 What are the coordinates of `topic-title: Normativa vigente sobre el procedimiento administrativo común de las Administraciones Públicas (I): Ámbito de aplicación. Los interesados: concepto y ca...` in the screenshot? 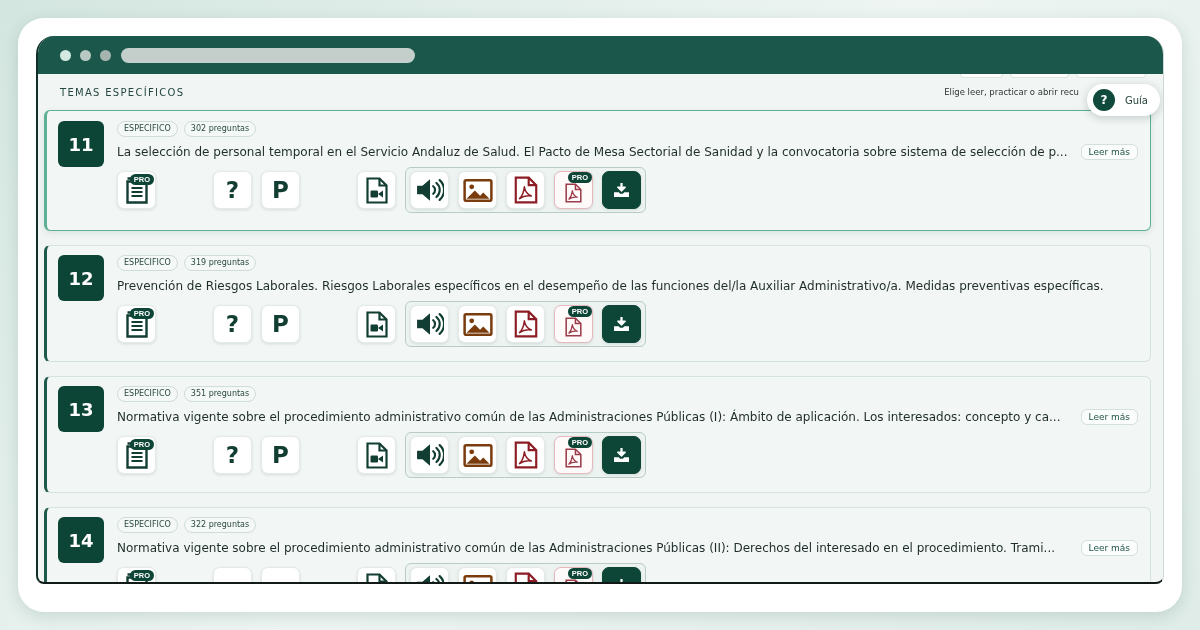 It's located at (589, 417).